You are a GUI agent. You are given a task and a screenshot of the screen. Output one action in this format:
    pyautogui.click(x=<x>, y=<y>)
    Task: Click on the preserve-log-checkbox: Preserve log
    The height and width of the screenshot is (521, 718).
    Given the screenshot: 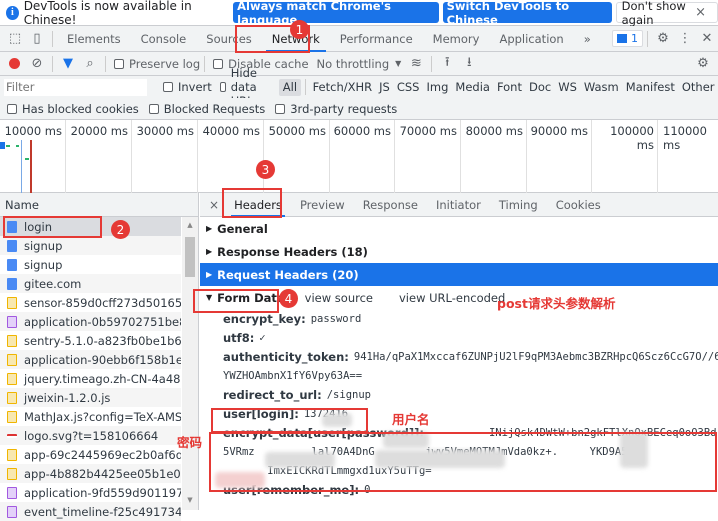 What is the action you would take?
    pyautogui.click(x=157, y=64)
    